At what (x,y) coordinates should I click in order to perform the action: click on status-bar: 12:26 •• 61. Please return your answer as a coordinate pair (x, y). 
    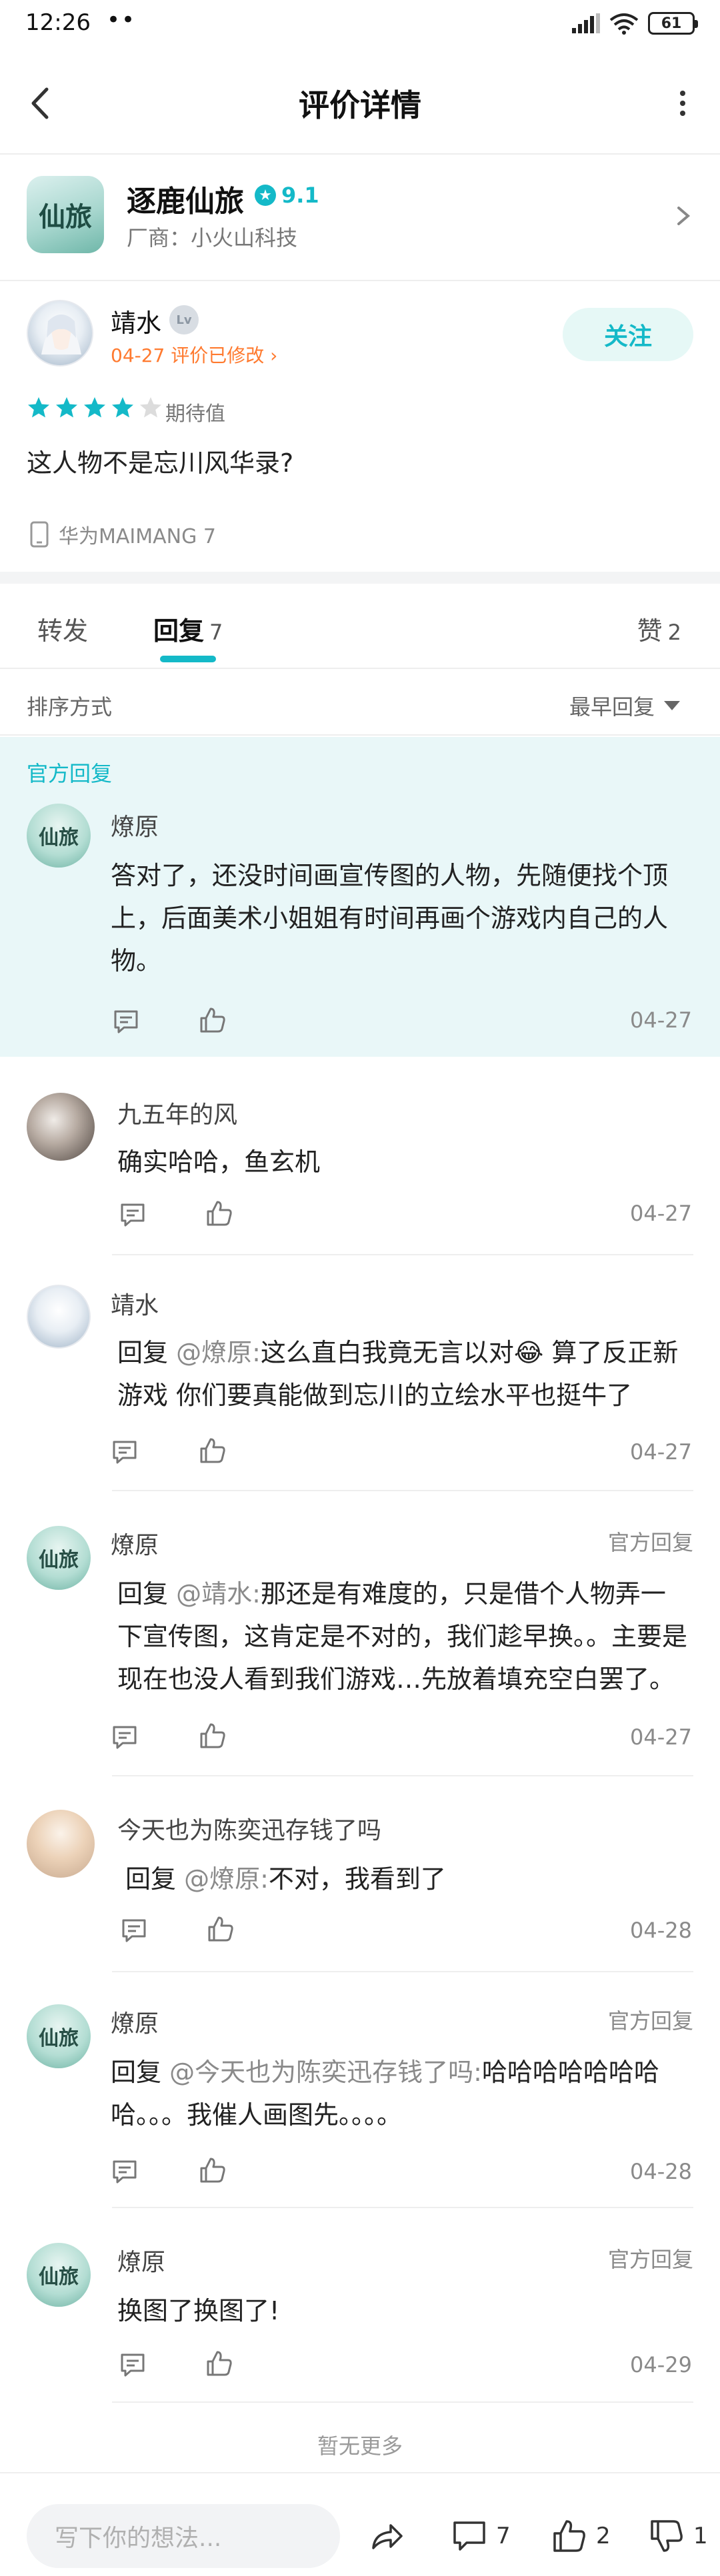
    Looking at the image, I should click on (360, 25).